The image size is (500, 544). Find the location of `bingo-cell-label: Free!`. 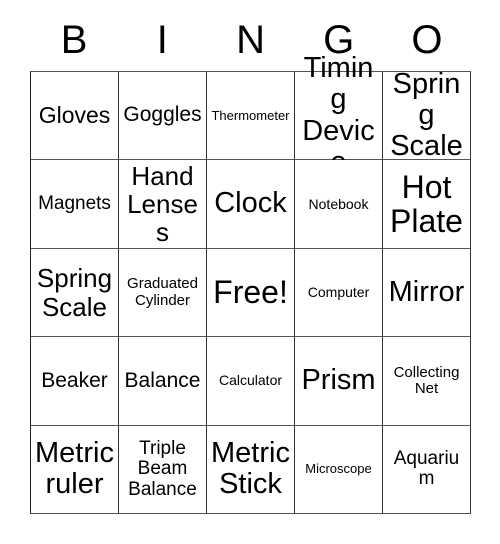

bingo-cell-label: Free! is located at coordinates (250, 292).